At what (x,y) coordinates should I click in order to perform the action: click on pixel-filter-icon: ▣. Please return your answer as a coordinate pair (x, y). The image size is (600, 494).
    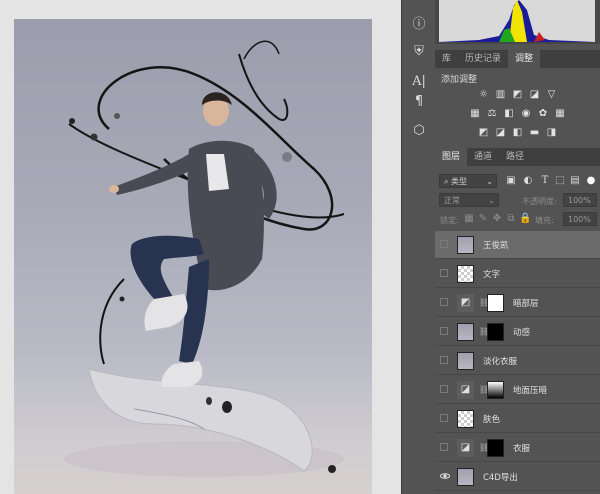
    Looking at the image, I should click on (511, 181).